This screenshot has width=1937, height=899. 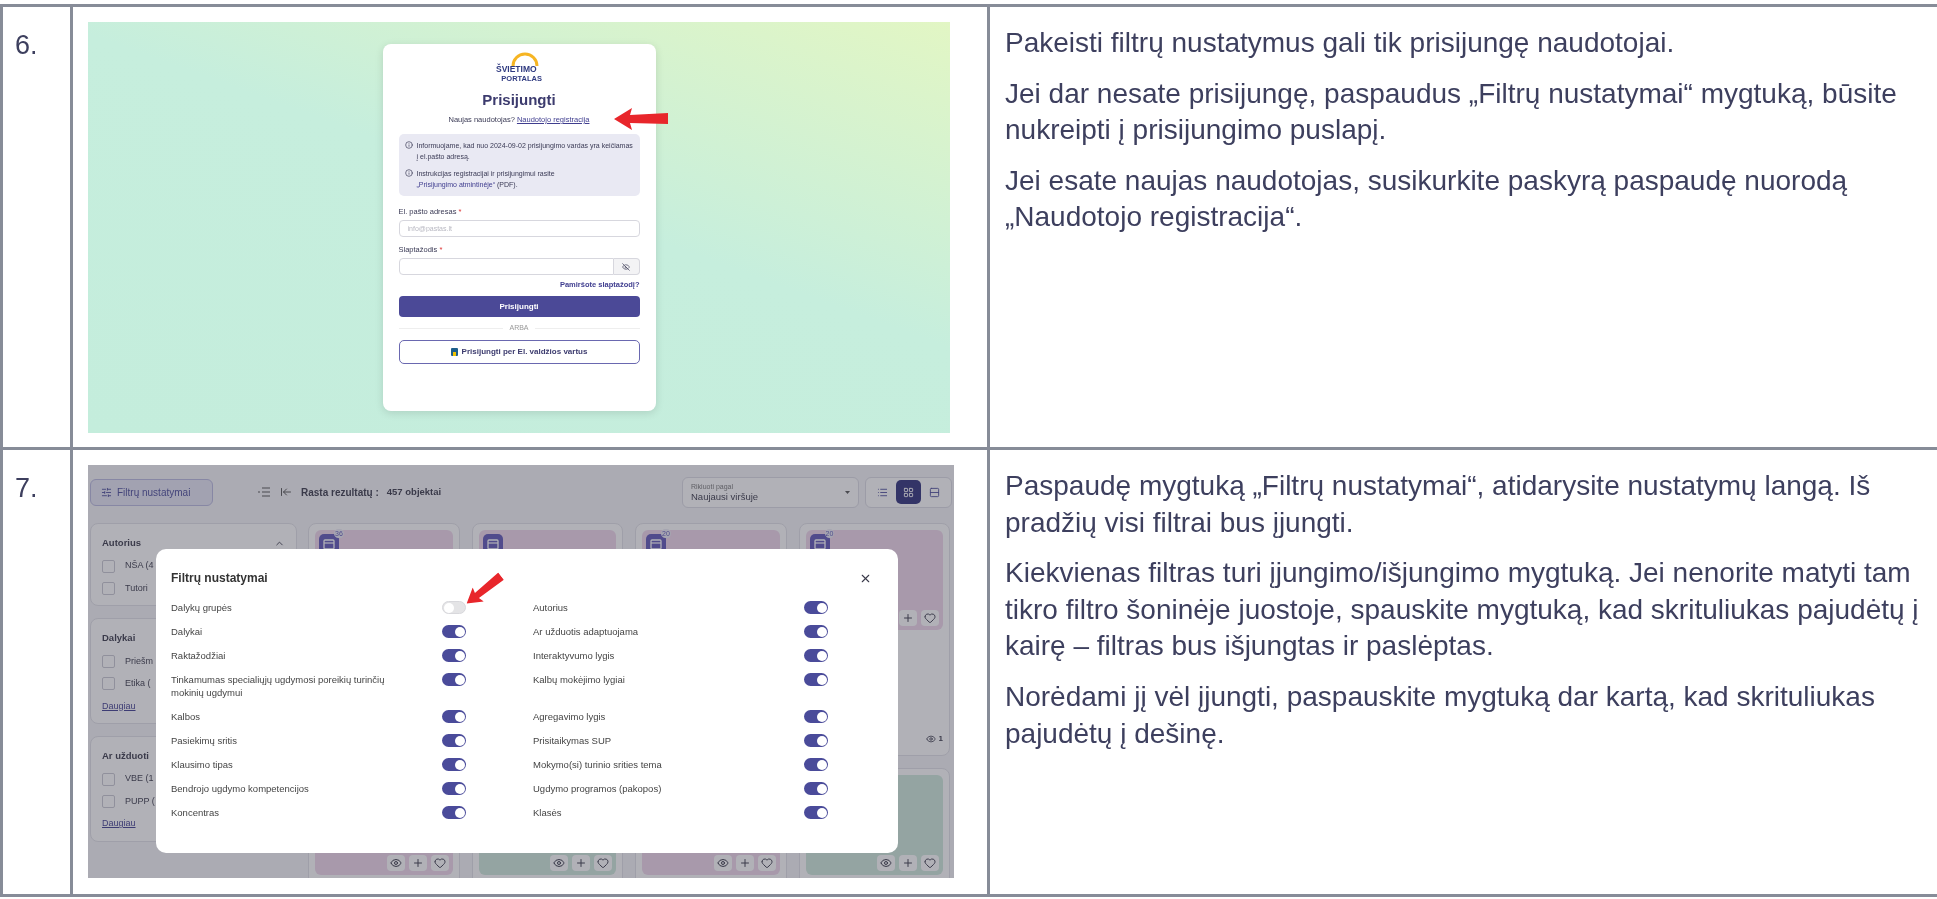 What do you see at coordinates (930, 739) in the screenshot?
I see `views-icon` at bounding box center [930, 739].